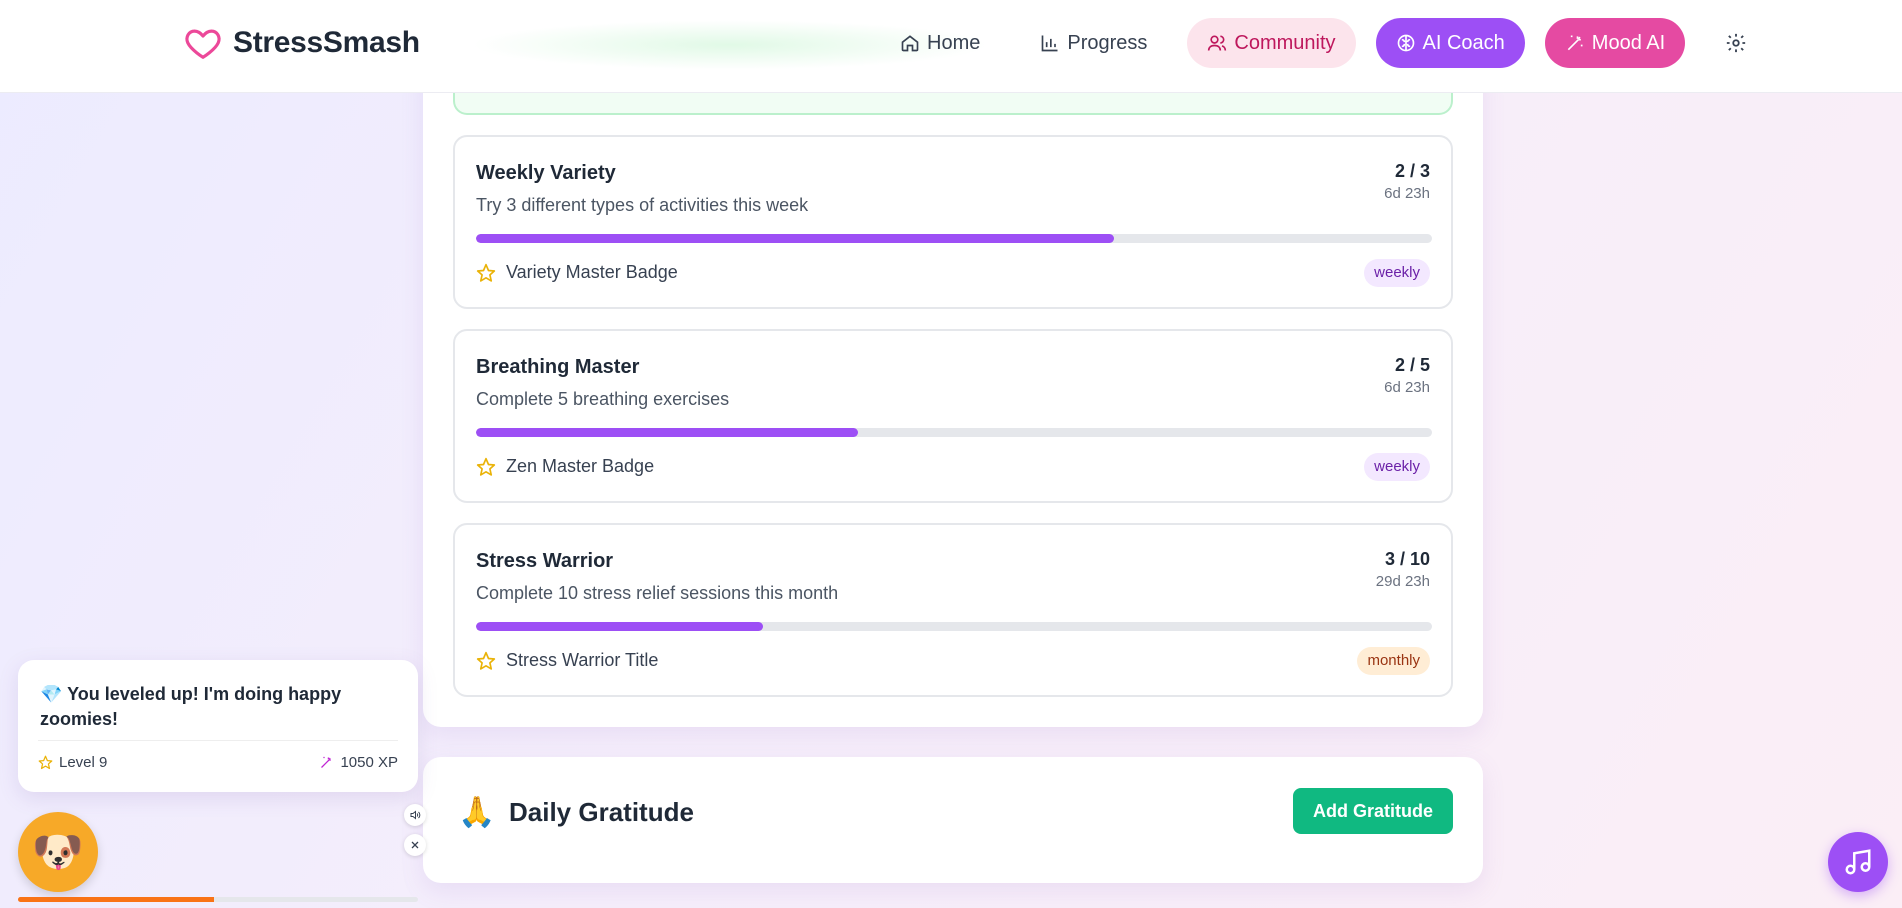 The image size is (1902, 908). I want to click on nav-progress-label: Progress, so click(1107, 42).